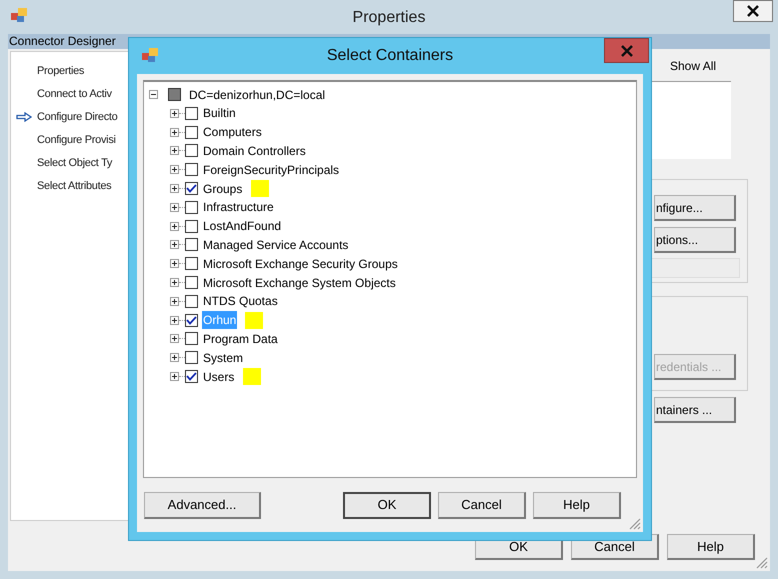 The height and width of the screenshot is (579, 778). I want to click on tree-item: NTDS Quotas, so click(240, 301).